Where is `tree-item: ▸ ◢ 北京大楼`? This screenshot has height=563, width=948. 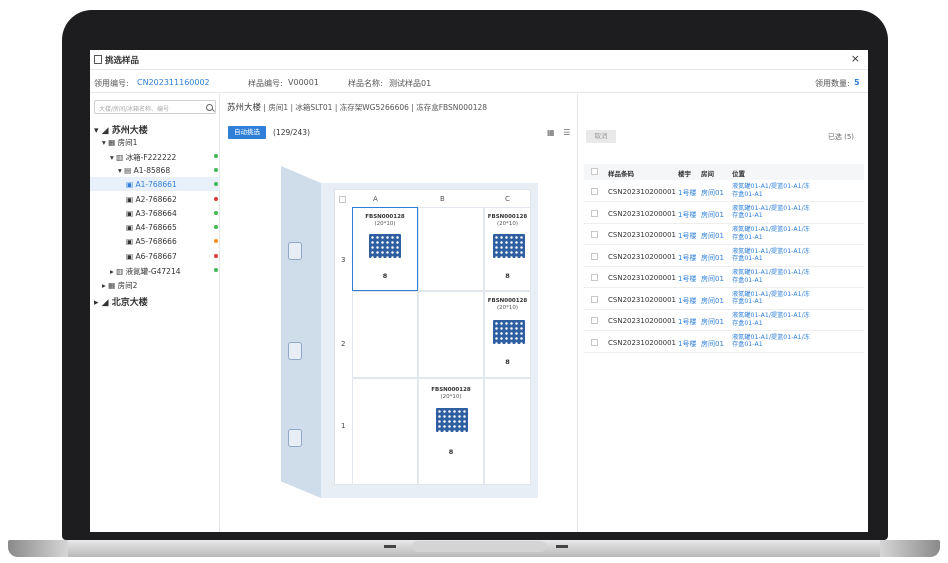 tree-item: ▸ ◢ 北京大楼 is located at coordinates (155, 300).